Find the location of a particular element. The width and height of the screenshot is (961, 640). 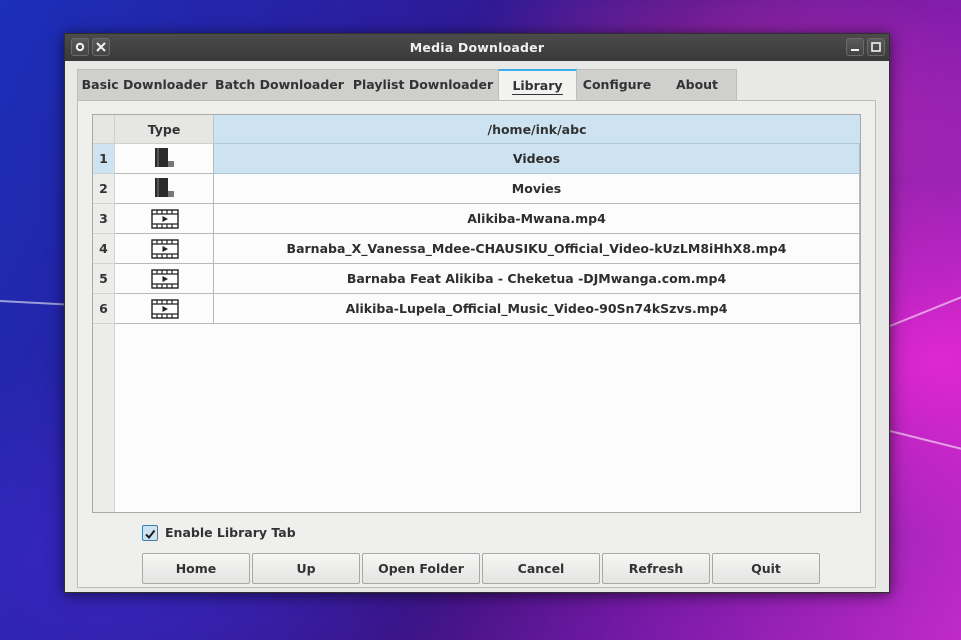

tab-basic-downloader: Basic Downloader is located at coordinates (144, 85).